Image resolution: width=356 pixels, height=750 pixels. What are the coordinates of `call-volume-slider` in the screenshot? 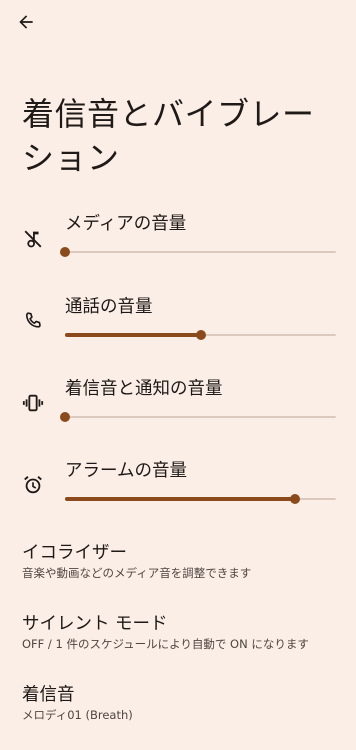 It's located at (197, 335).